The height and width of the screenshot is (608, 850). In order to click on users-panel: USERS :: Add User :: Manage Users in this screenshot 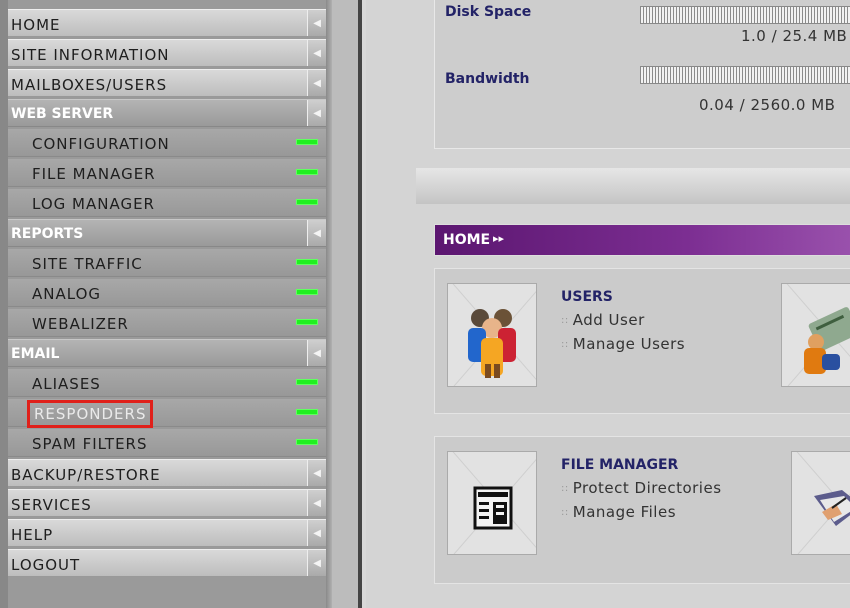, I will do `click(642, 341)`.